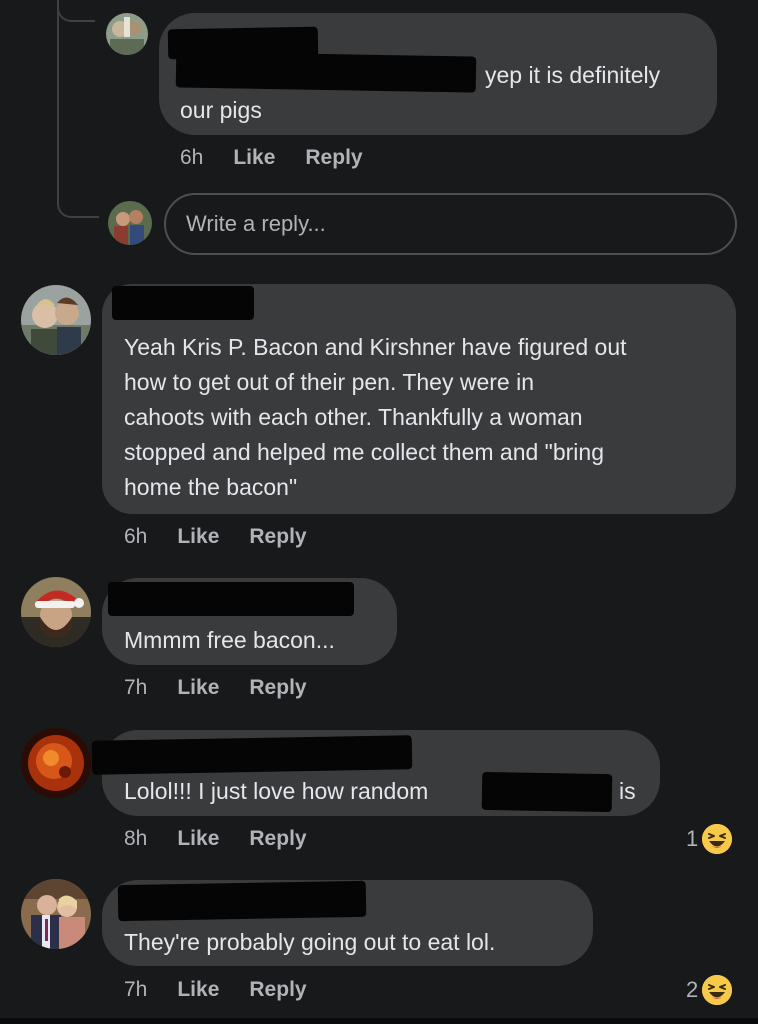  What do you see at coordinates (692, 838) in the screenshot?
I see `reaction-count: 1` at bounding box center [692, 838].